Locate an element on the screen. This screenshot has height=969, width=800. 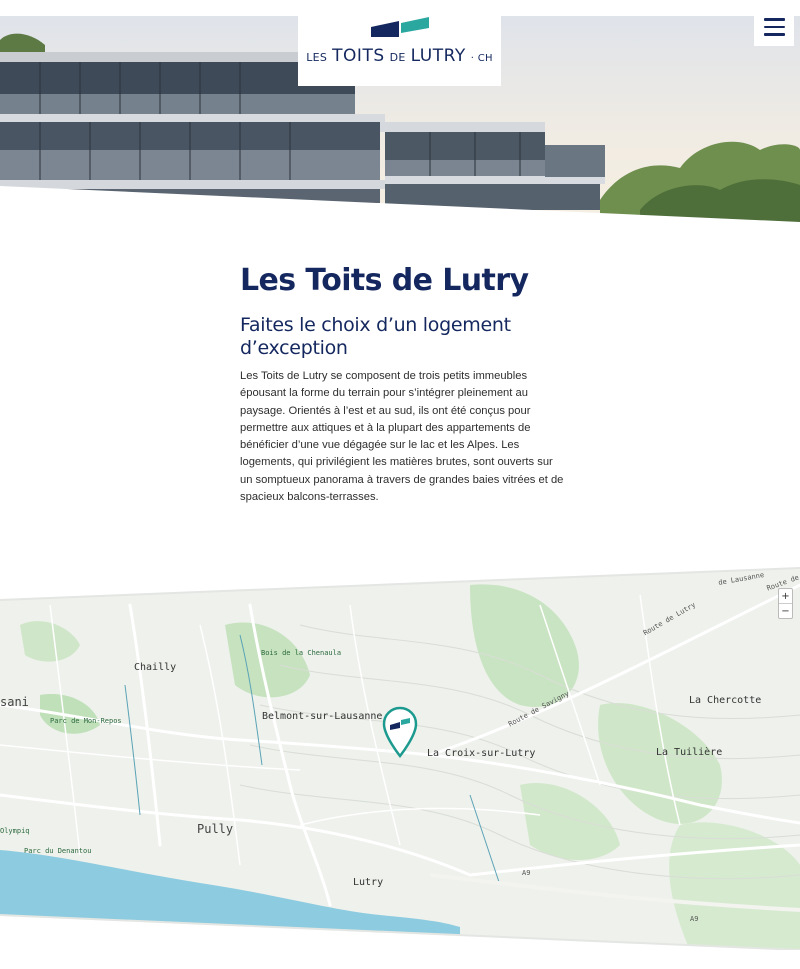
hamburger-menu-icon is located at coordinates (774, 27).